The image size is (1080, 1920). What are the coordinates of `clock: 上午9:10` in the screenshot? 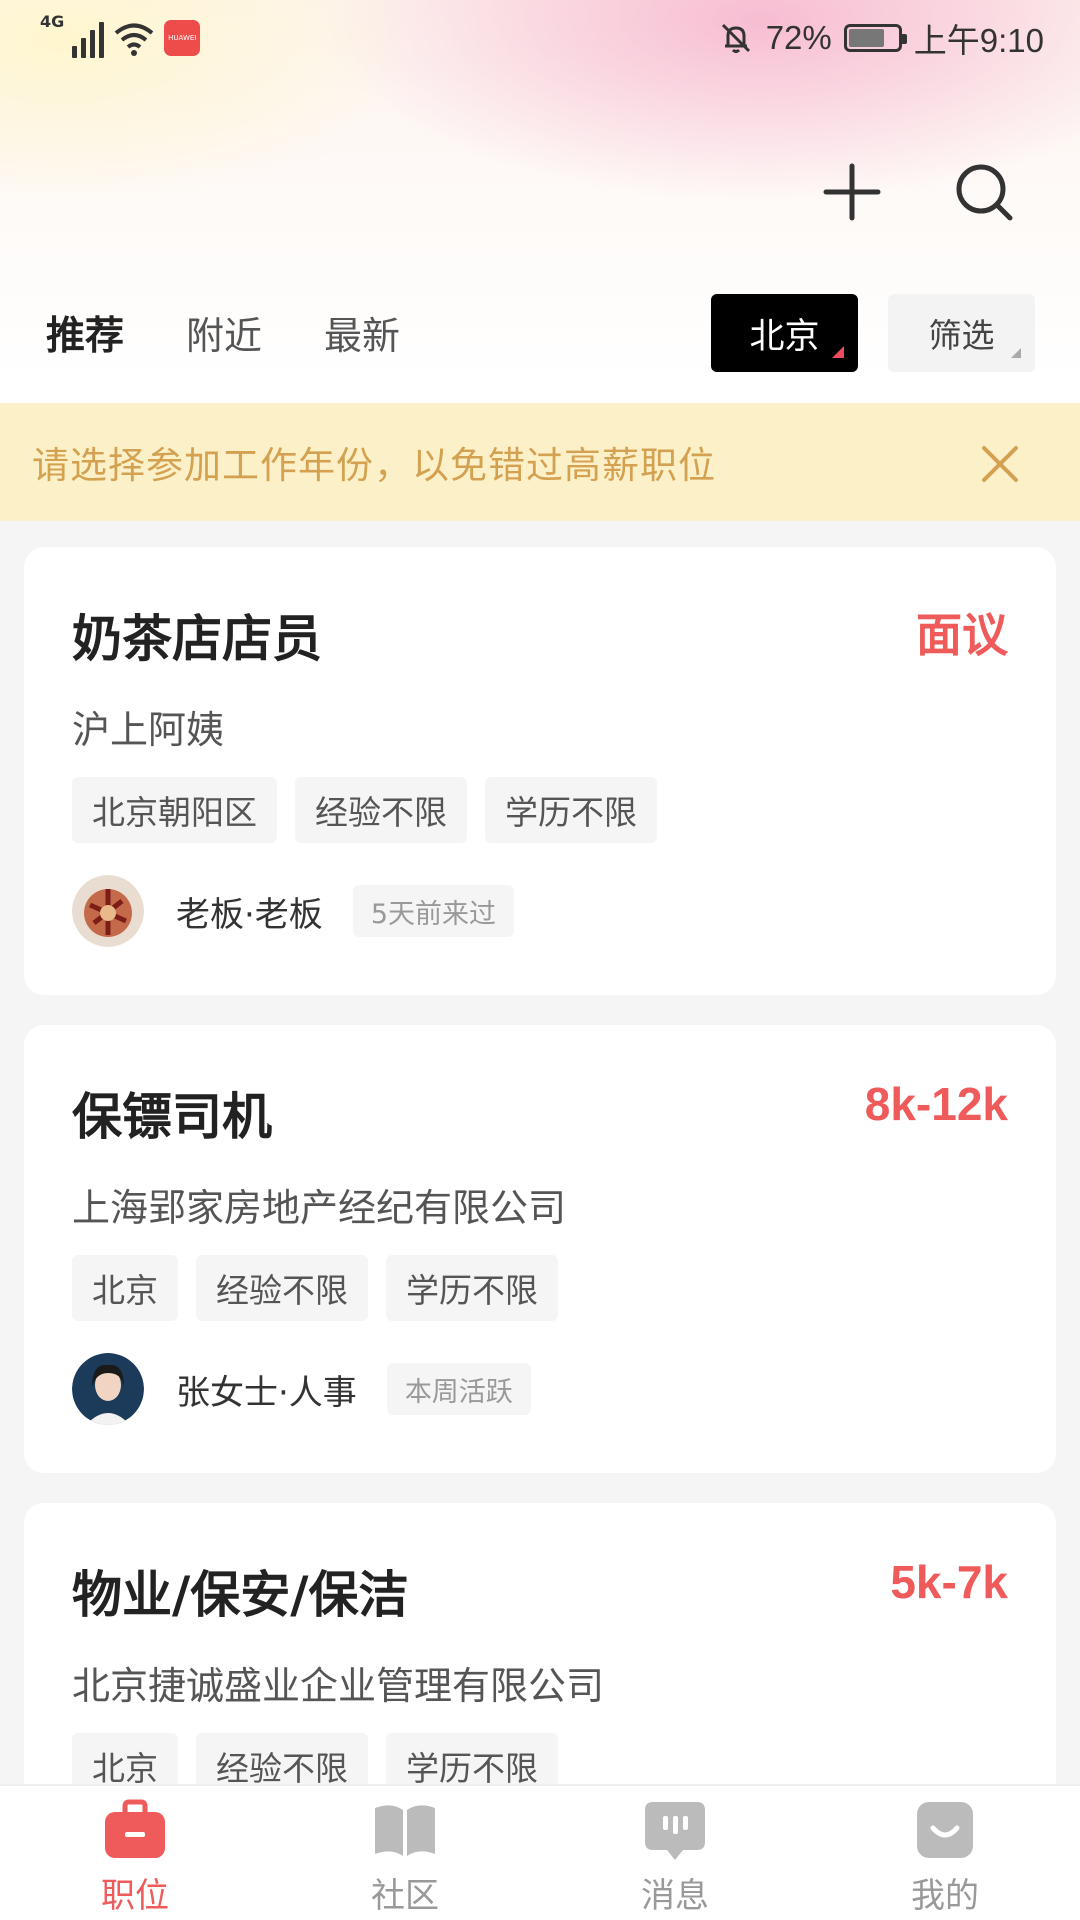 It's located at (978, 40).